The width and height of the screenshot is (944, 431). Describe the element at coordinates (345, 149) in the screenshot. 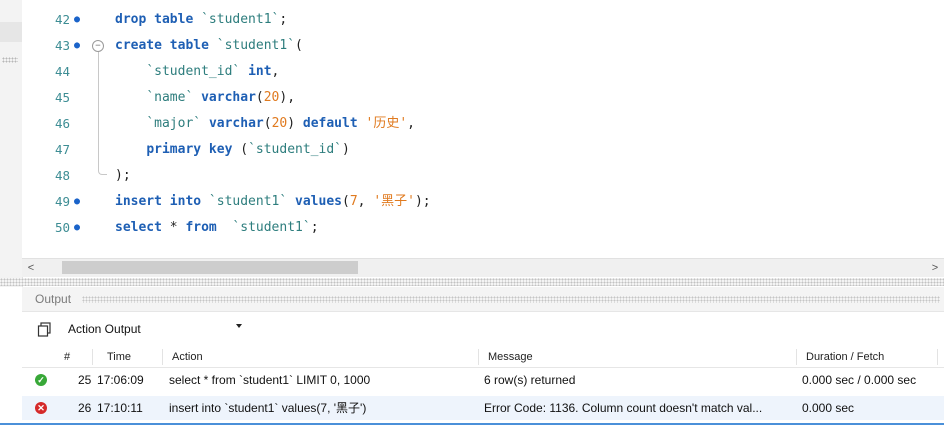

I see `code-token: )` at that location.